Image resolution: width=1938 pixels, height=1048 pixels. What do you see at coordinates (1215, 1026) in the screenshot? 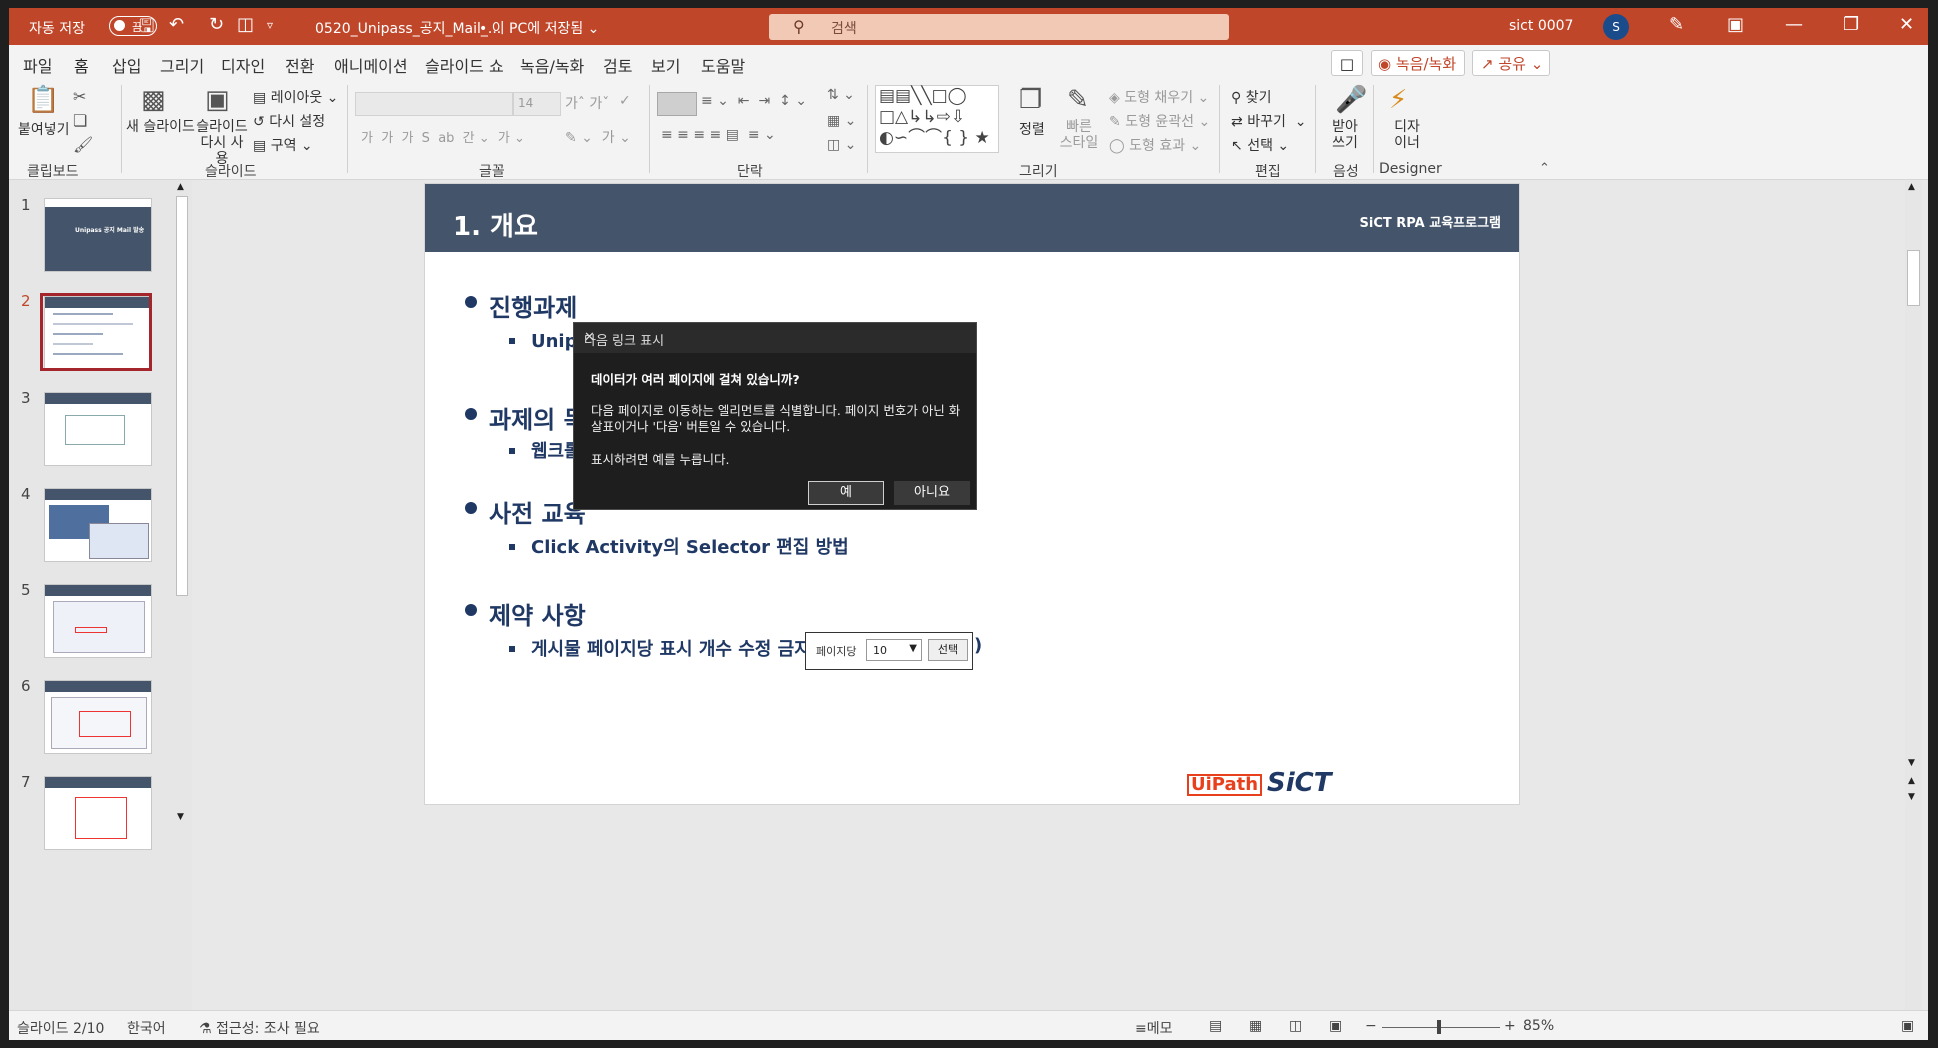
I see `normal-view-icon: ▤` at bounding box center [1215, 1026].